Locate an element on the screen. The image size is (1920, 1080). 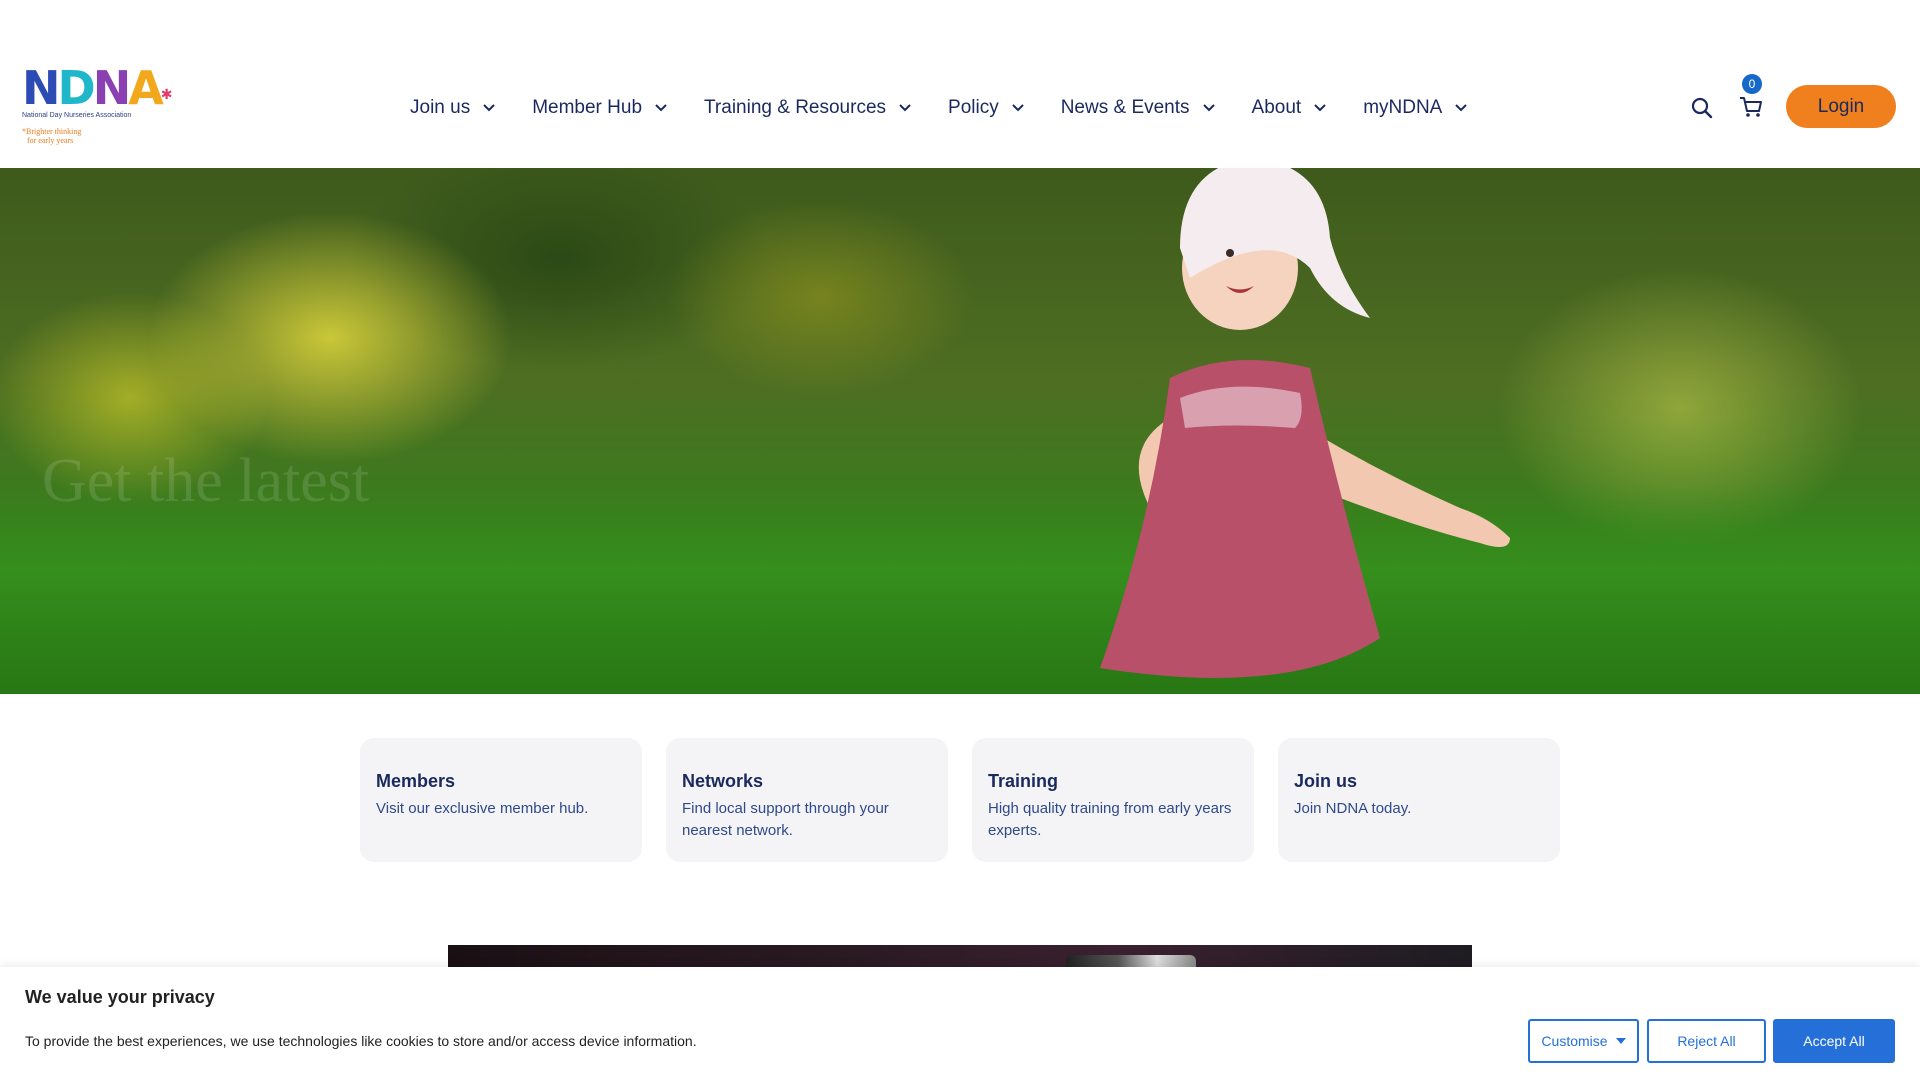
nav-item-policy: Policy is located at coordinates (986, 108).